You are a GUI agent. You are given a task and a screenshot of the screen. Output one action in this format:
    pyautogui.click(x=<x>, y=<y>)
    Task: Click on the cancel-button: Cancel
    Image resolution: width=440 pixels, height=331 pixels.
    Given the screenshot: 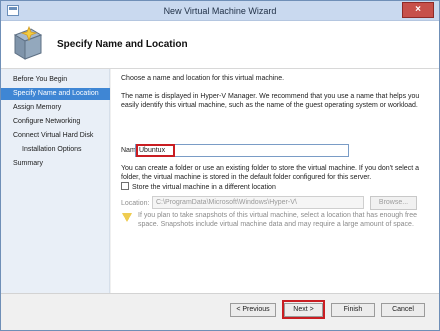 What is the action you would take?
    pyautogui.click(x=403, y=310)
    